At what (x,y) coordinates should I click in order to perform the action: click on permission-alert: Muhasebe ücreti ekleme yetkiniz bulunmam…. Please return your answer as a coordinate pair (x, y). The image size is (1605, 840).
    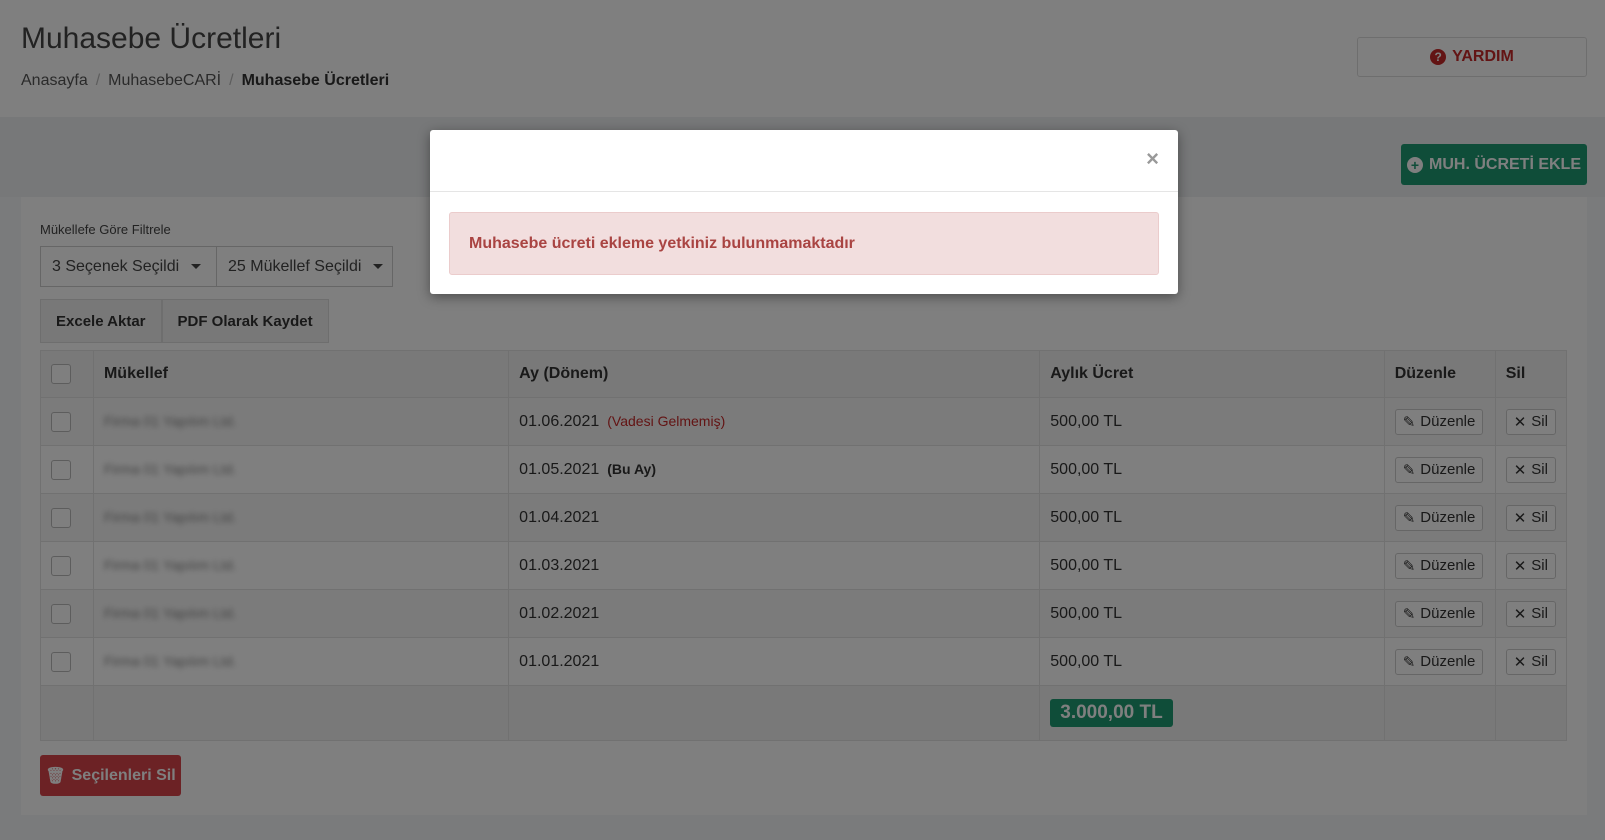
    Looking at the image, I should click on (804, 243).